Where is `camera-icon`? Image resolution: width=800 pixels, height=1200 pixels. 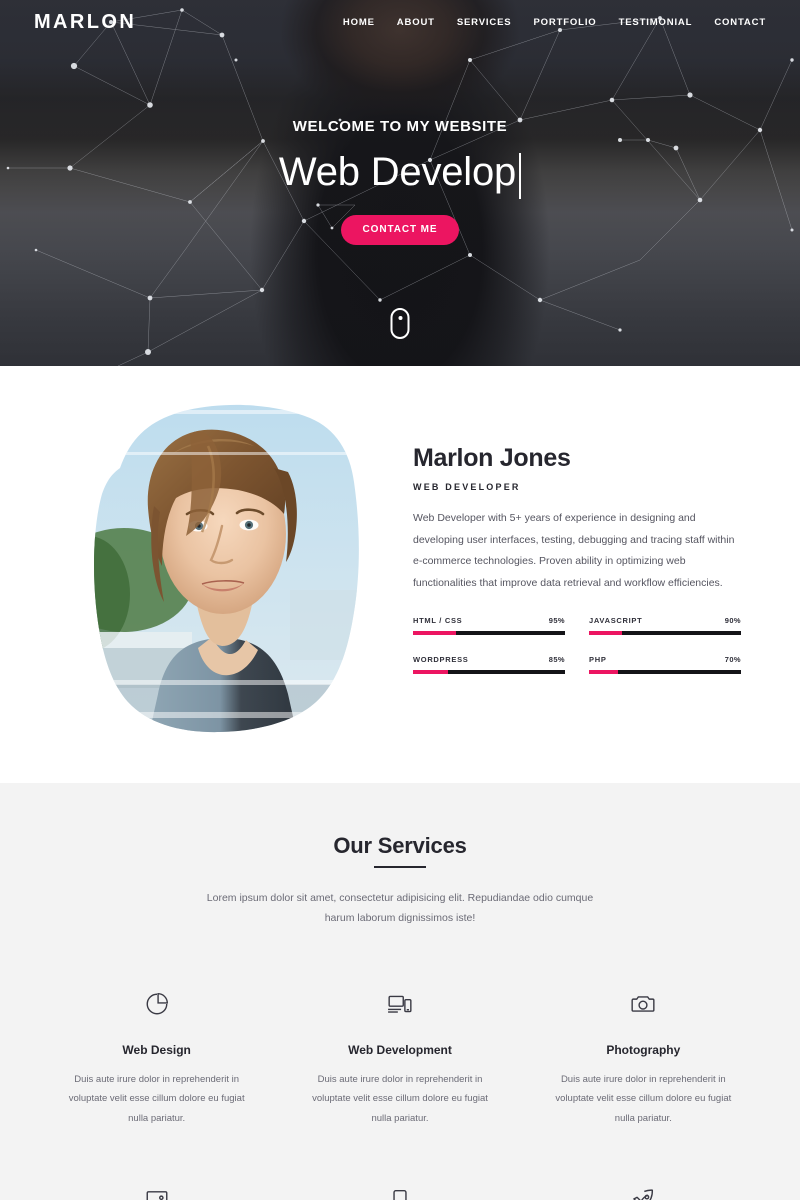 camera-icon is located at coordinates (643, 1004).